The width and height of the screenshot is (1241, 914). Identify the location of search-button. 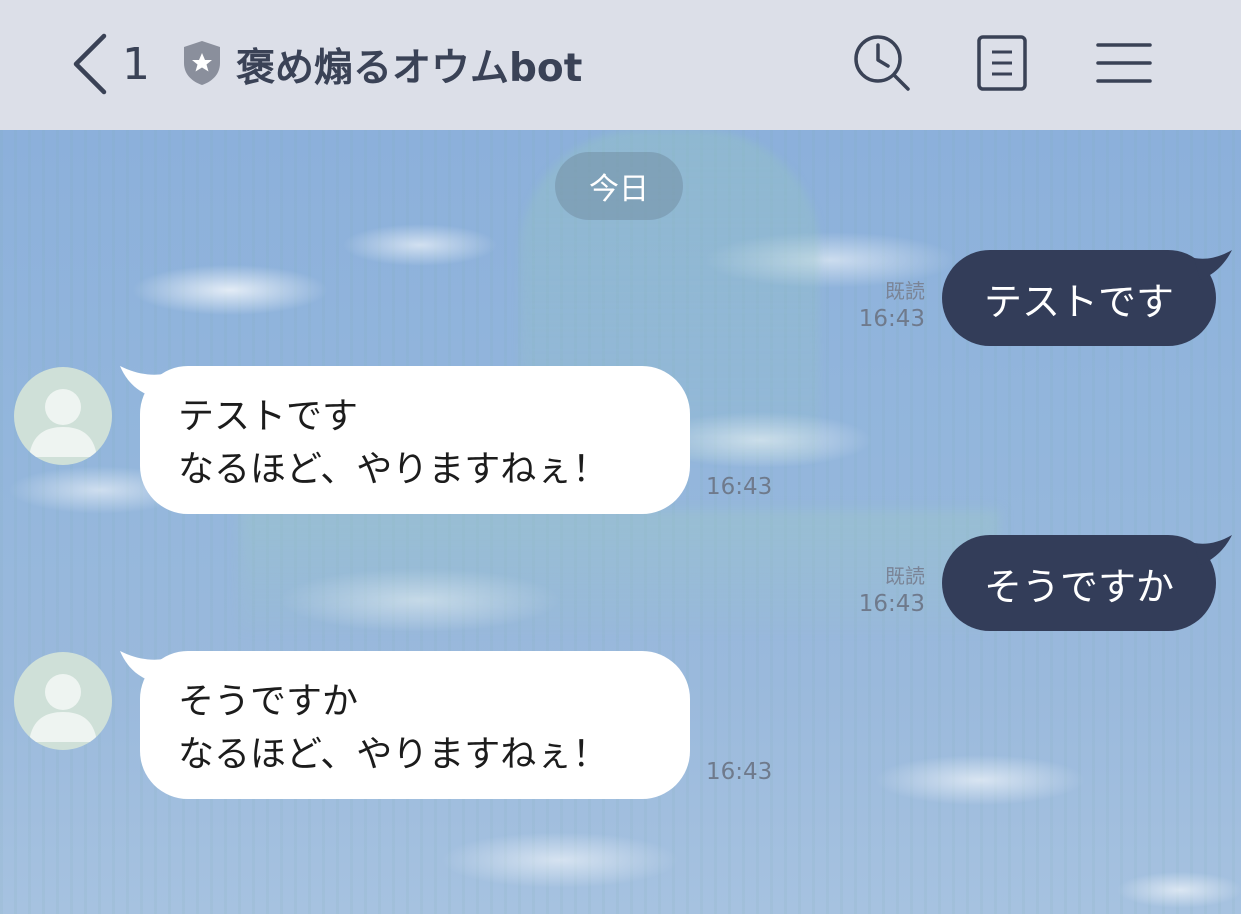
(882, 65).